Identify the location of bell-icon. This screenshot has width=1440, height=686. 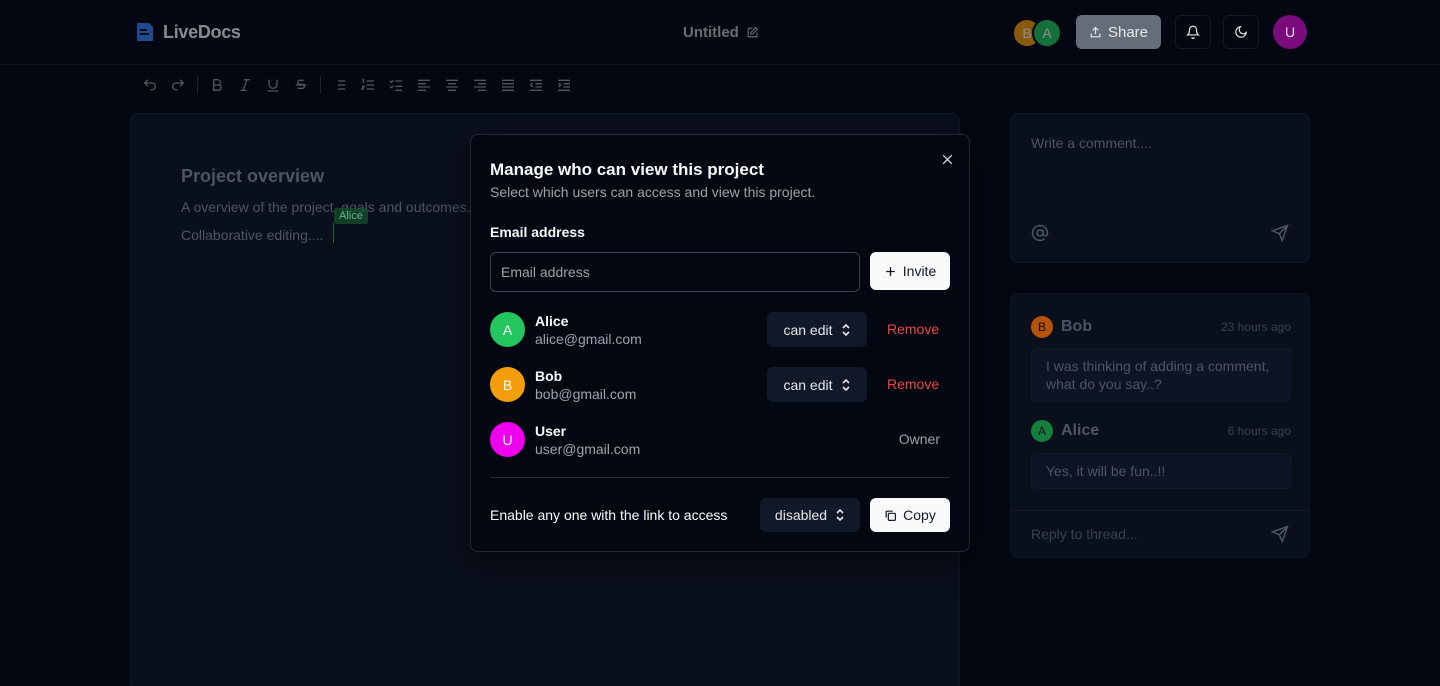
(1193, 32).